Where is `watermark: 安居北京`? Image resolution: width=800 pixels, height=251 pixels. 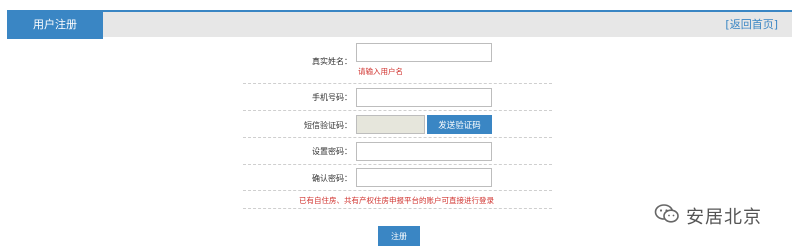 watermark: 安居北京 is located at coordinates (708, 216).